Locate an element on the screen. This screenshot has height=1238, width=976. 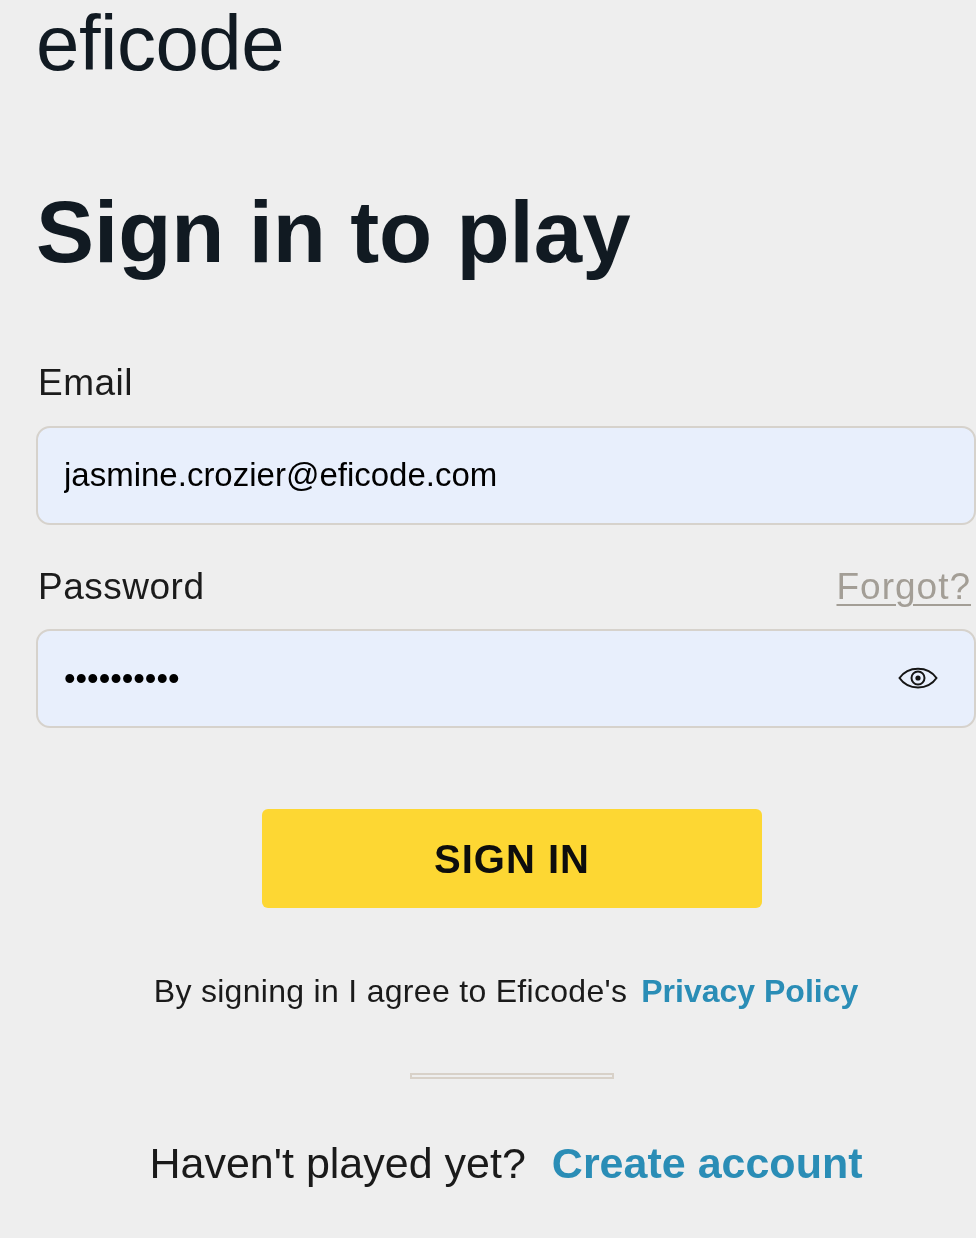
eficode-logo: eficode is located at coordinates (160, 43).